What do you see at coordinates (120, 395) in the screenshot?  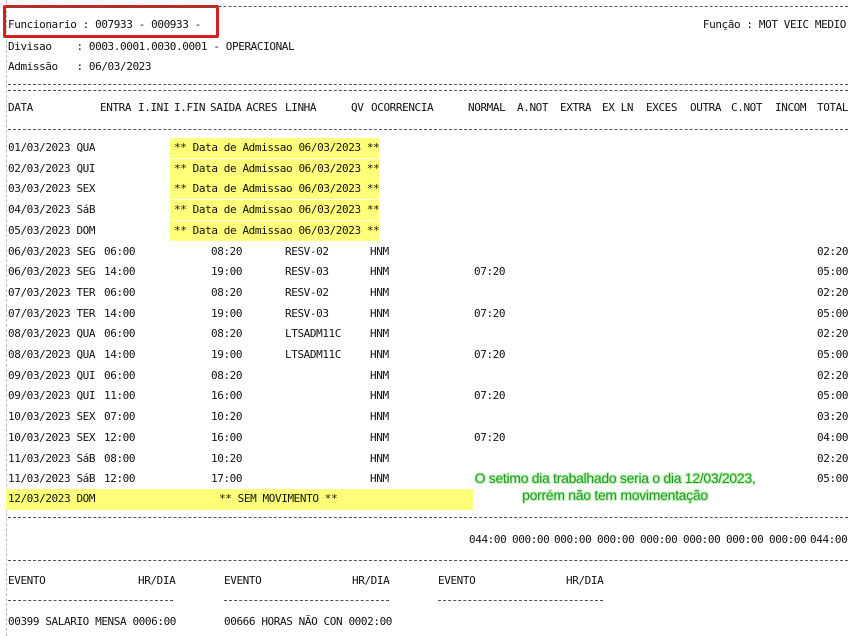 I see `row-entra: 11:00` at bounding box center [120, 395].